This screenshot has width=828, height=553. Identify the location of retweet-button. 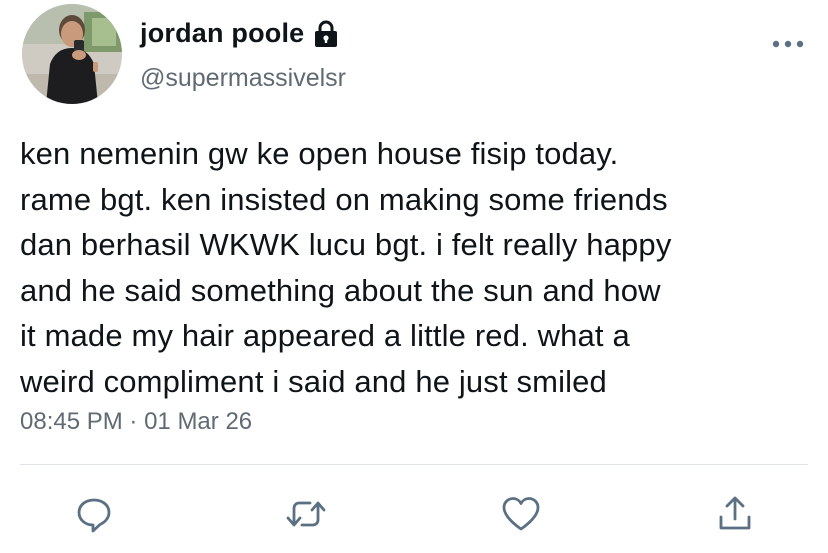
(306, 514).